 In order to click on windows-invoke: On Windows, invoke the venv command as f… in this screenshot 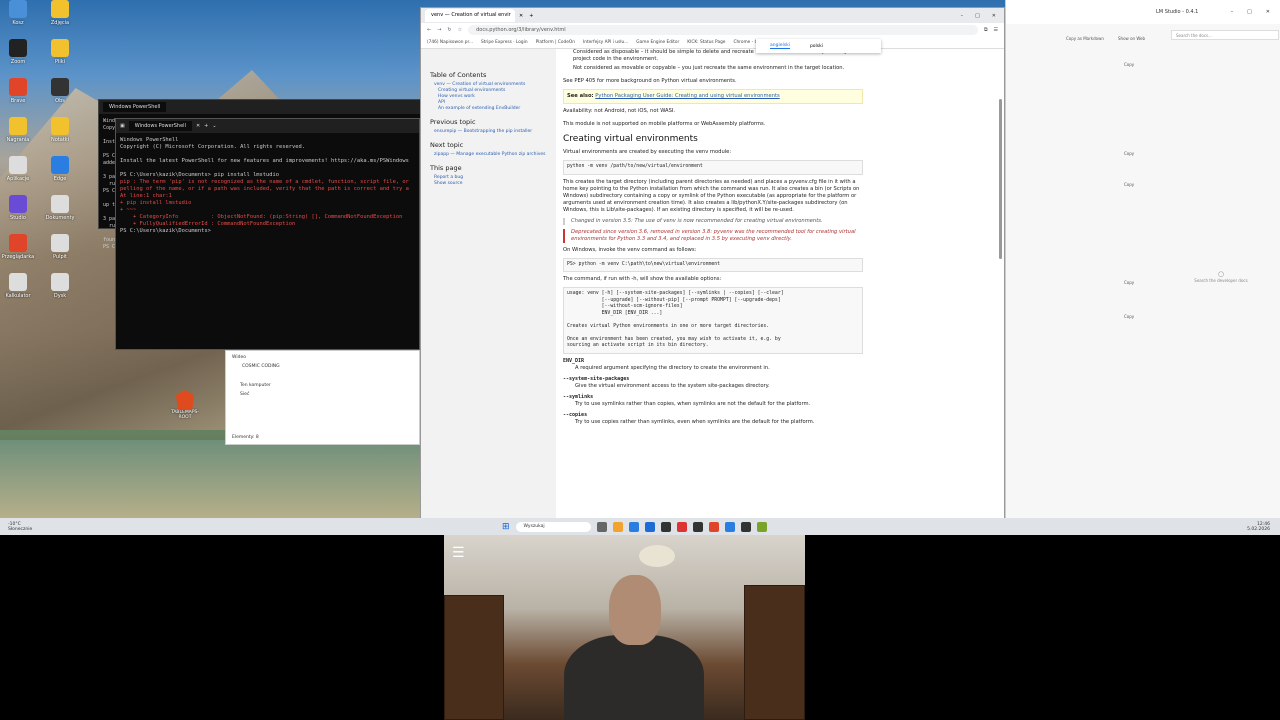, I will do `click(630, 249)`.